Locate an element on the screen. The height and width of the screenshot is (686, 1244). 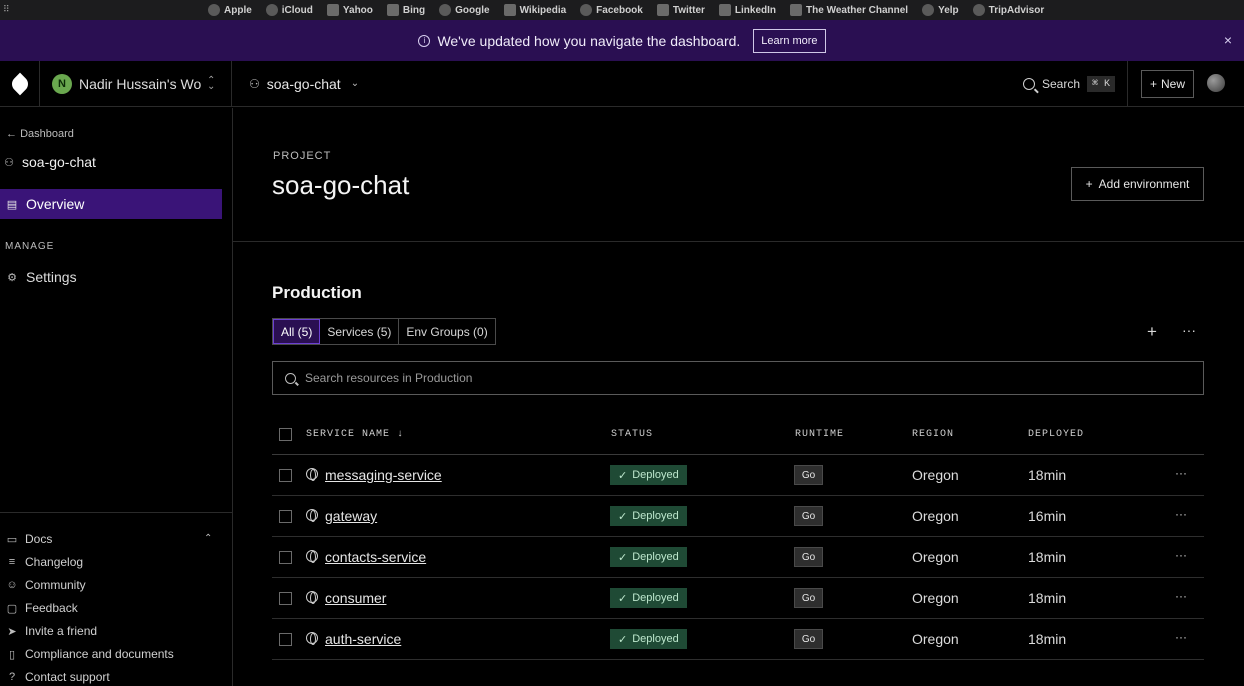
google-icon is located at coordinates (445, 10).